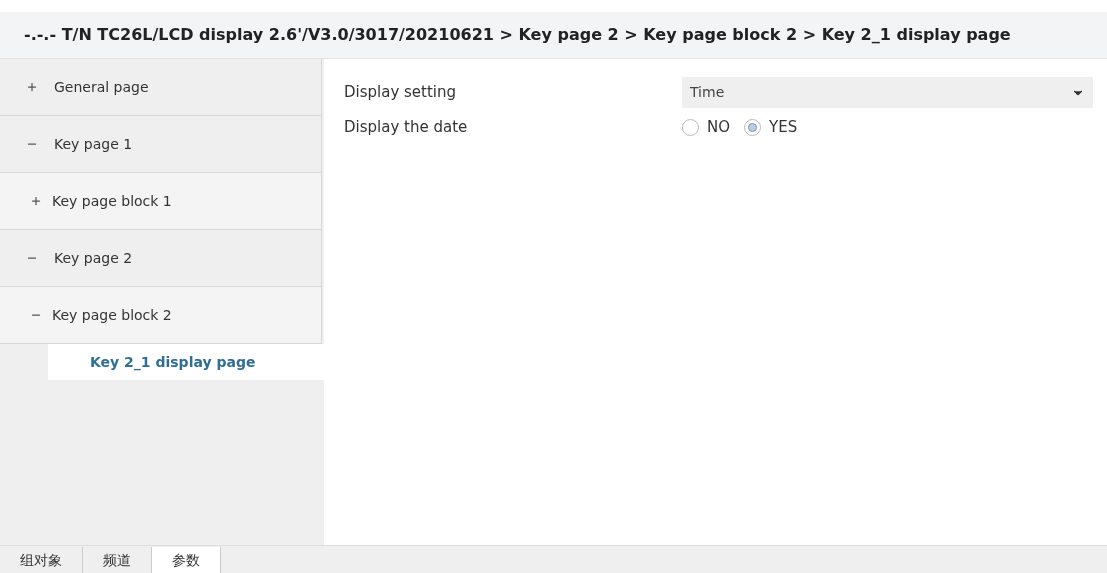 The height and width of the screenshot is (573, 1107). I want to click on dropdown-field: Time, so click(887, 92).